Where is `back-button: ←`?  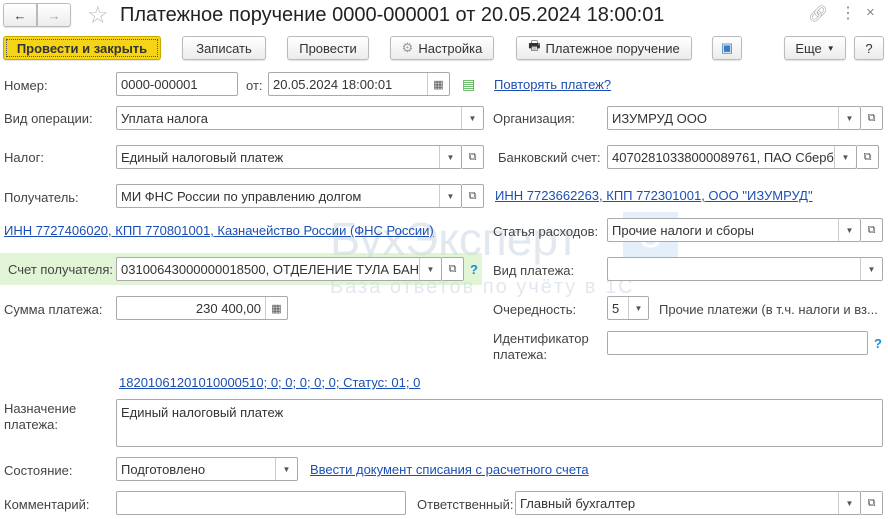
back-button: ← is located at coordinates (20, 15).